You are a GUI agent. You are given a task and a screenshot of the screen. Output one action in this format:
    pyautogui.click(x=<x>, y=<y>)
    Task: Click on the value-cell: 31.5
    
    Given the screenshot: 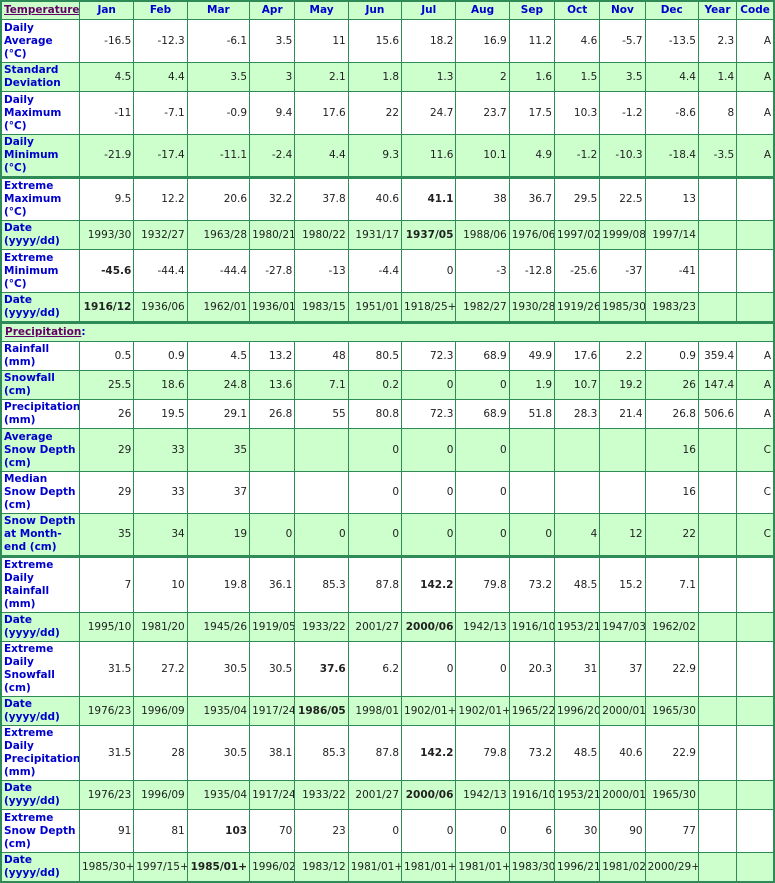 What is the action you would take?
    pyautogui.click(x=106, y=669)
    